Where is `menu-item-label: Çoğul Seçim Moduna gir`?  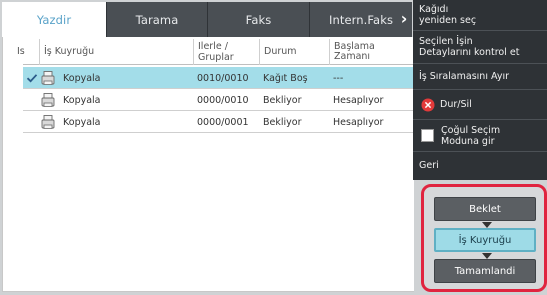
menu-item-label: Çoğul Seçim Moduna gir is located at coordinates (471, 135).